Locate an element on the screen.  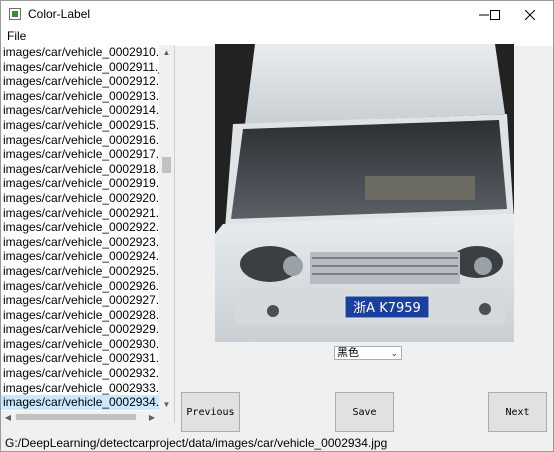
maximize-icon is located at coordinates (495, 14).